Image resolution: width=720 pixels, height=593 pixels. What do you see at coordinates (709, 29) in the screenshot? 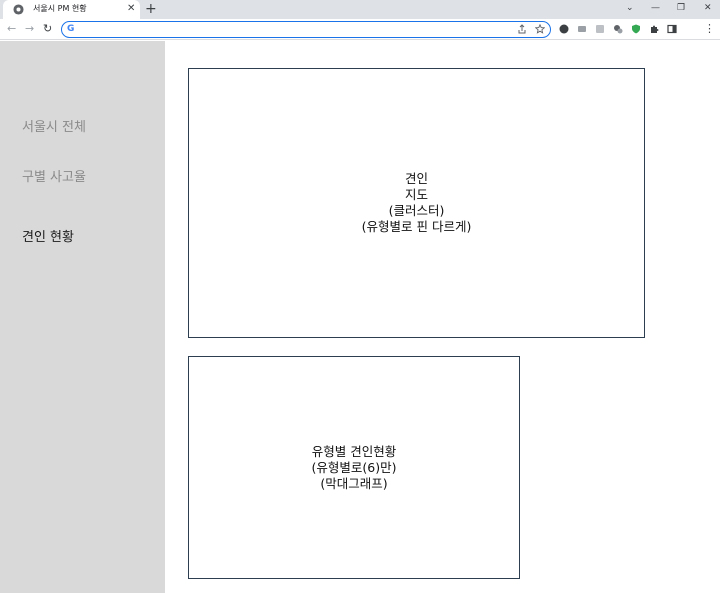
I see `browser-menu-icon: ⋮` at bounding box center [709, 29].